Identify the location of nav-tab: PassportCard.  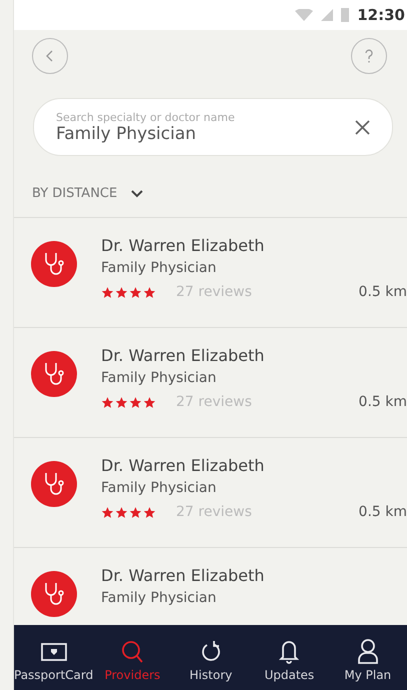
(54, 657).